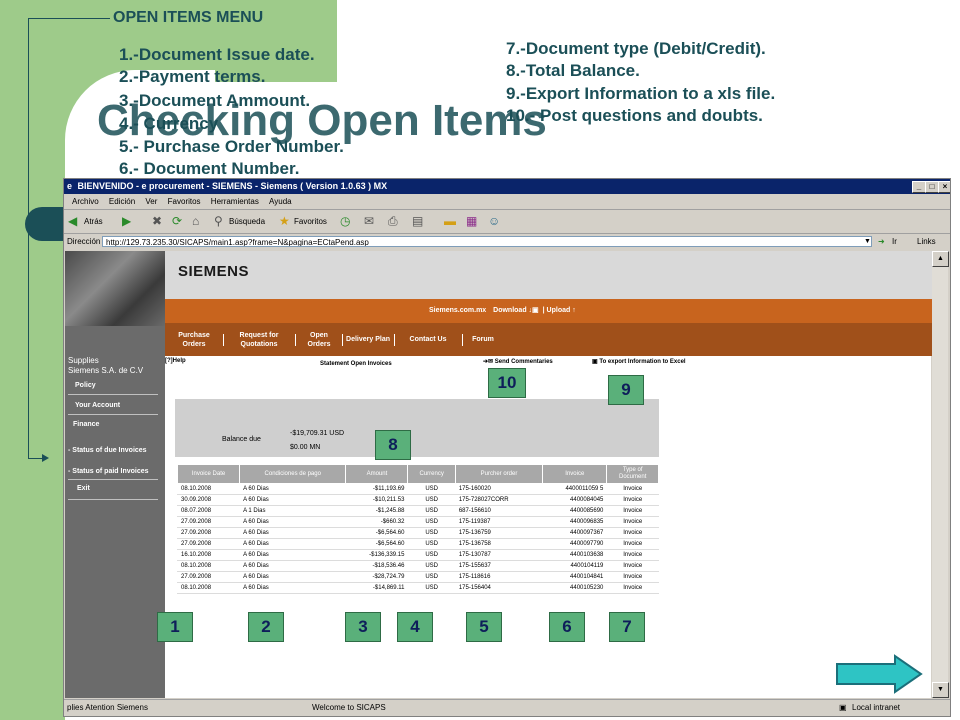 The width and height of the screenshot is (960, 720). Describe the element at coordinates (428, 339) in the screenshot. I see `nav-contact-us: Contact Us` at that location.